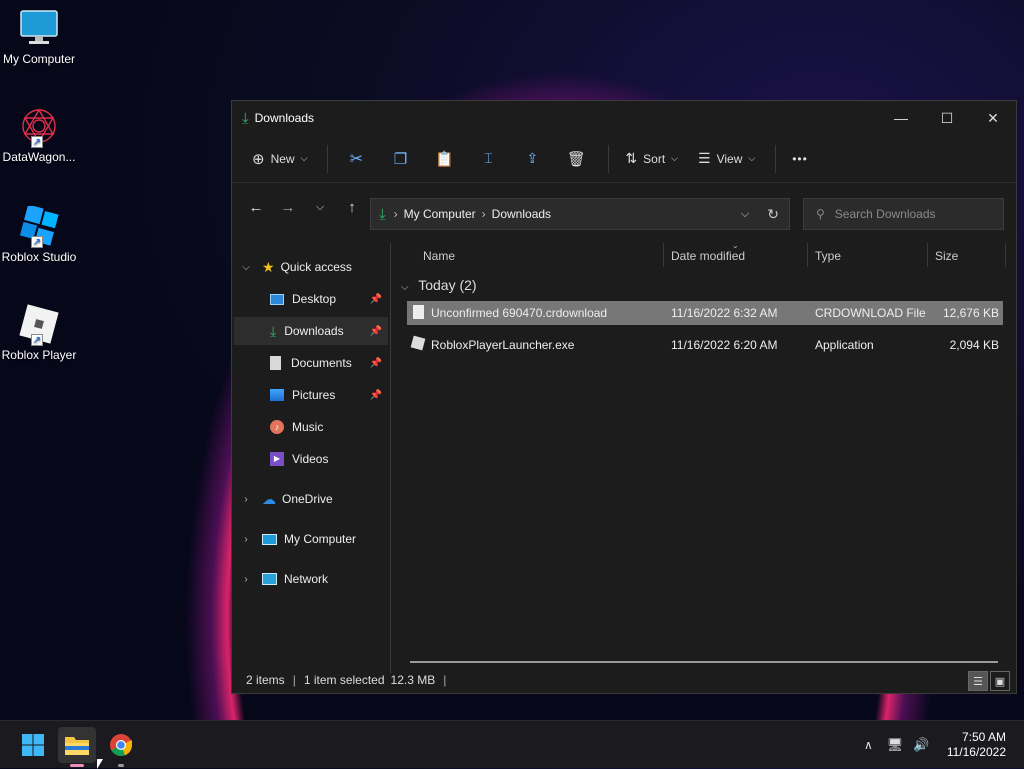 This screenshot has height=769, width=1024. What do you see at coordinates (439, 256) in the screenshot?
I see `column-header-name: Name` at bounding box center [439, 256].